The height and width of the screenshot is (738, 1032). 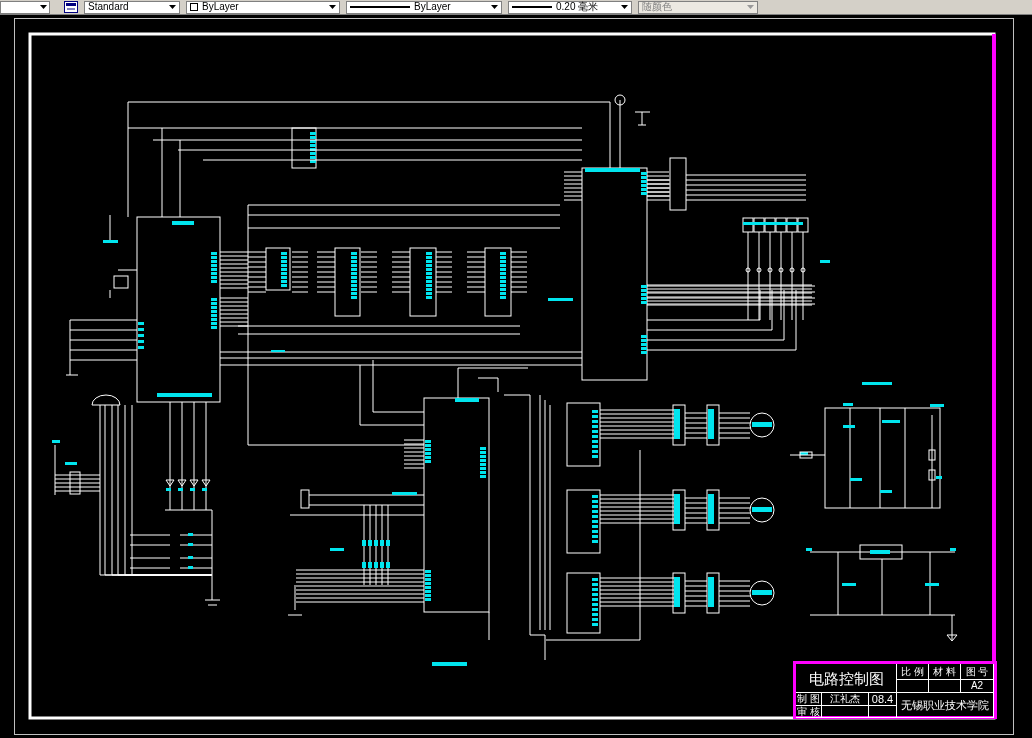 I want to click on dropdown, so click(x=25, y=7).